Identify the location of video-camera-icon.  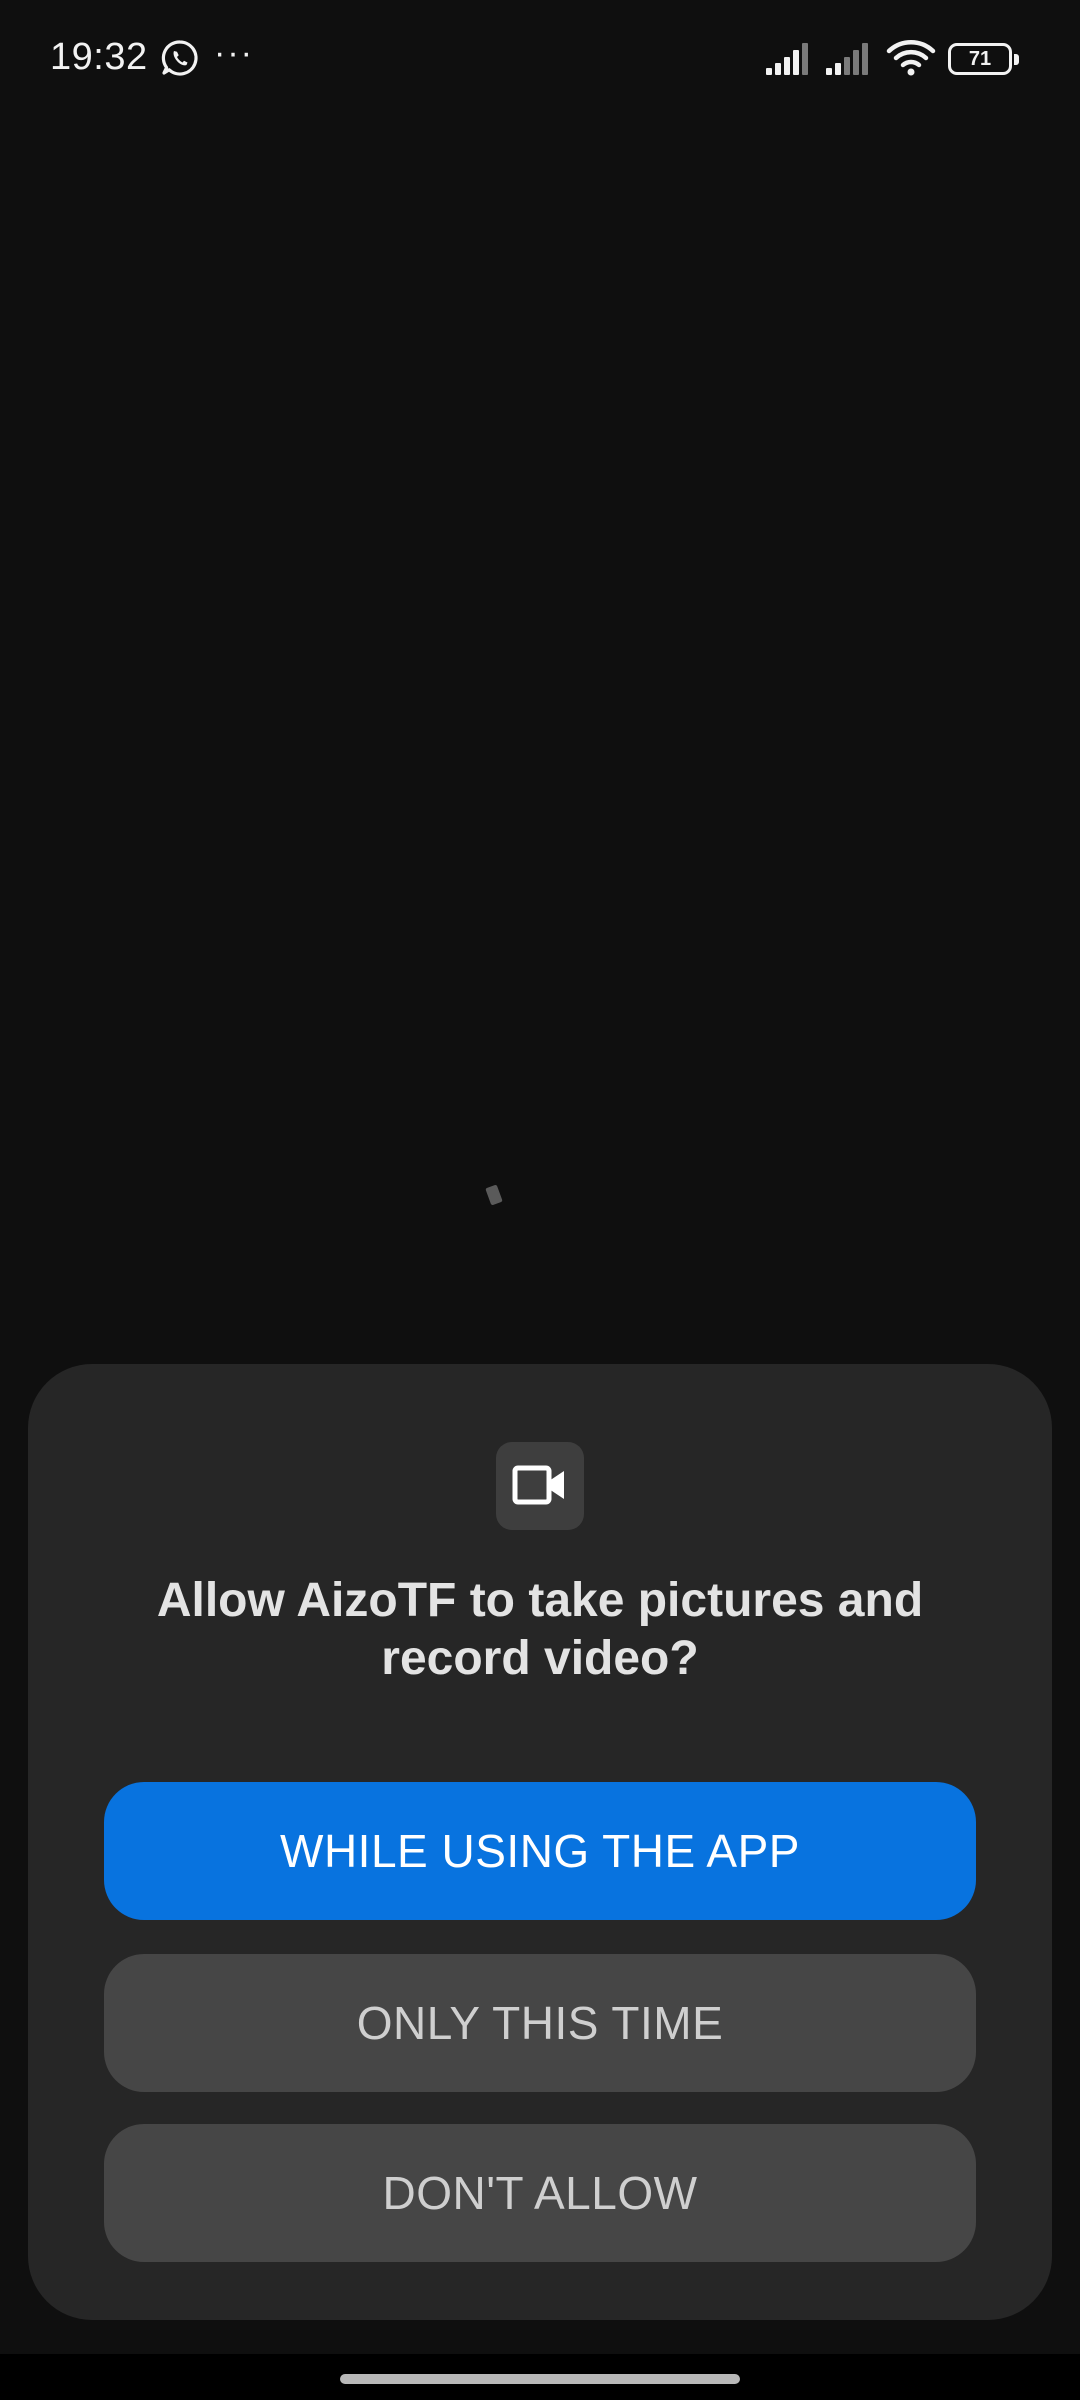
(540, 1486).